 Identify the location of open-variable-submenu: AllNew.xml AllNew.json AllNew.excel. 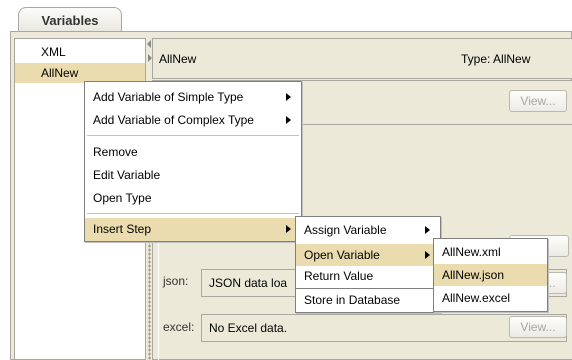
(490, 275).